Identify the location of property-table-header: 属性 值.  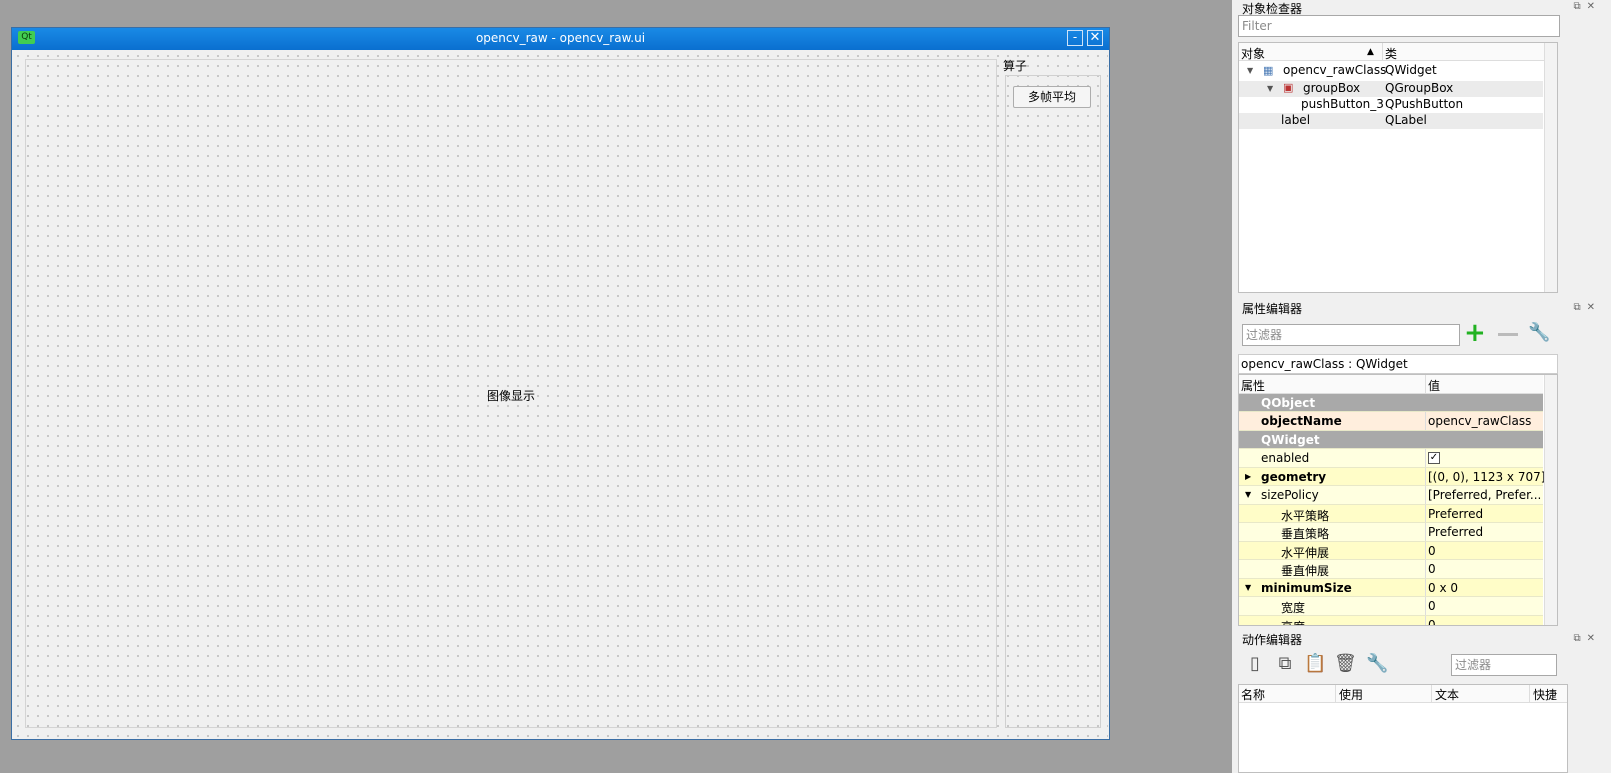
(1391, 384).